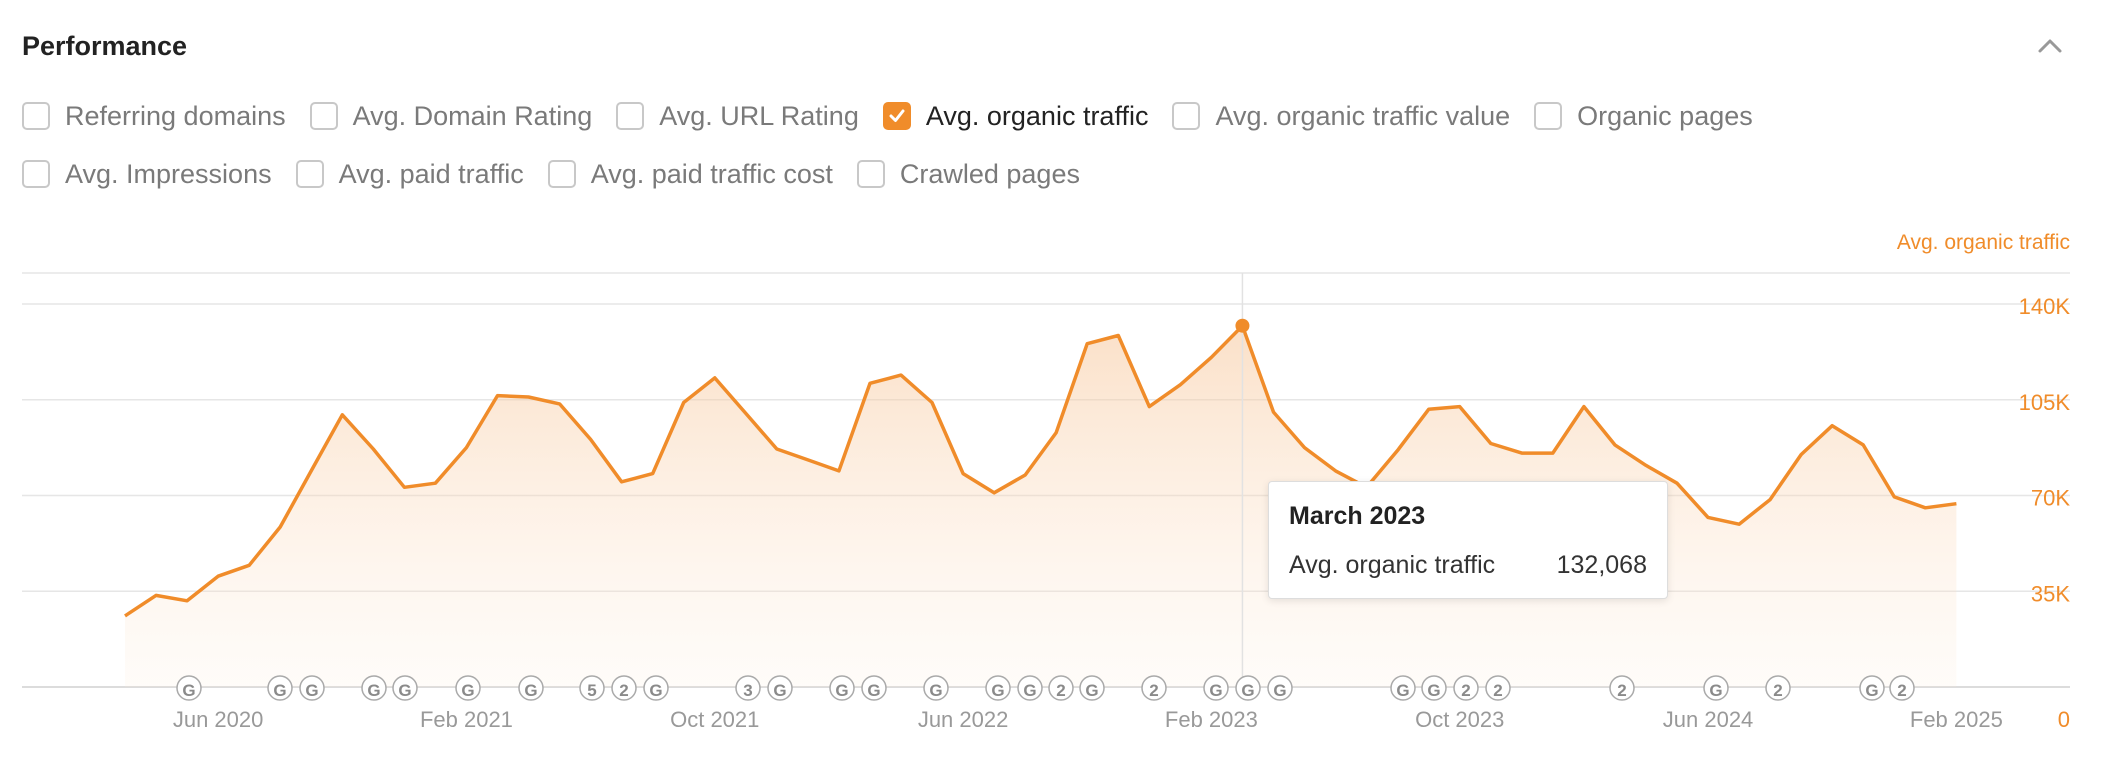 This screenshot has width=2104, height=758. What do you see at coordinates (1211, 719) in the screenshot?
I see `x-tick-label: Feb 2023` at bounding box center [1211, 719].